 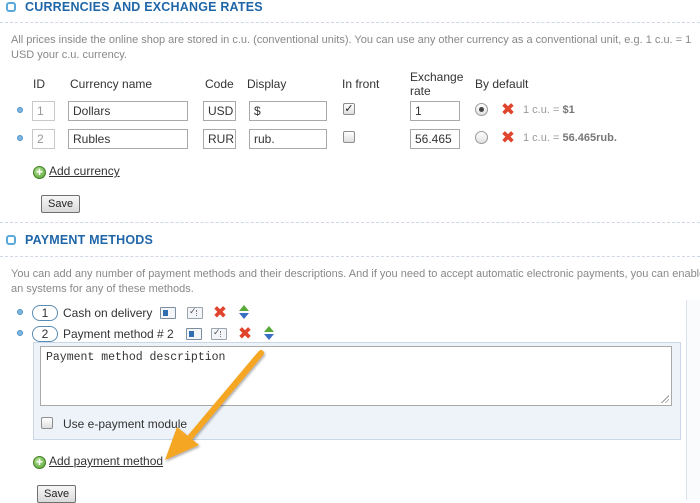 What do you see at coordinates (128, 139) in the screenshot?
I see `currency-name-field: Rubles` at bounding box center [128, 139].